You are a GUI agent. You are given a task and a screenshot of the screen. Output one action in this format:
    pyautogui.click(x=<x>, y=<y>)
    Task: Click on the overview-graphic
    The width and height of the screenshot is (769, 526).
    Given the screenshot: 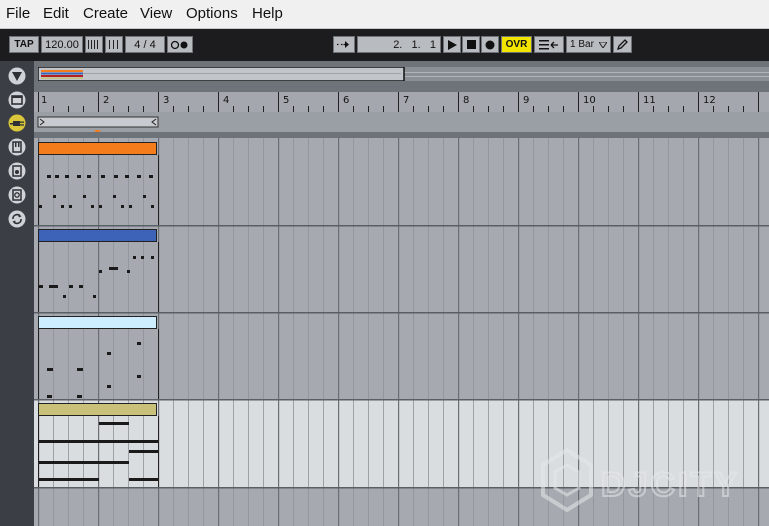 What is the action you would take?
    pyautogui.click(x=403, y=74)
    